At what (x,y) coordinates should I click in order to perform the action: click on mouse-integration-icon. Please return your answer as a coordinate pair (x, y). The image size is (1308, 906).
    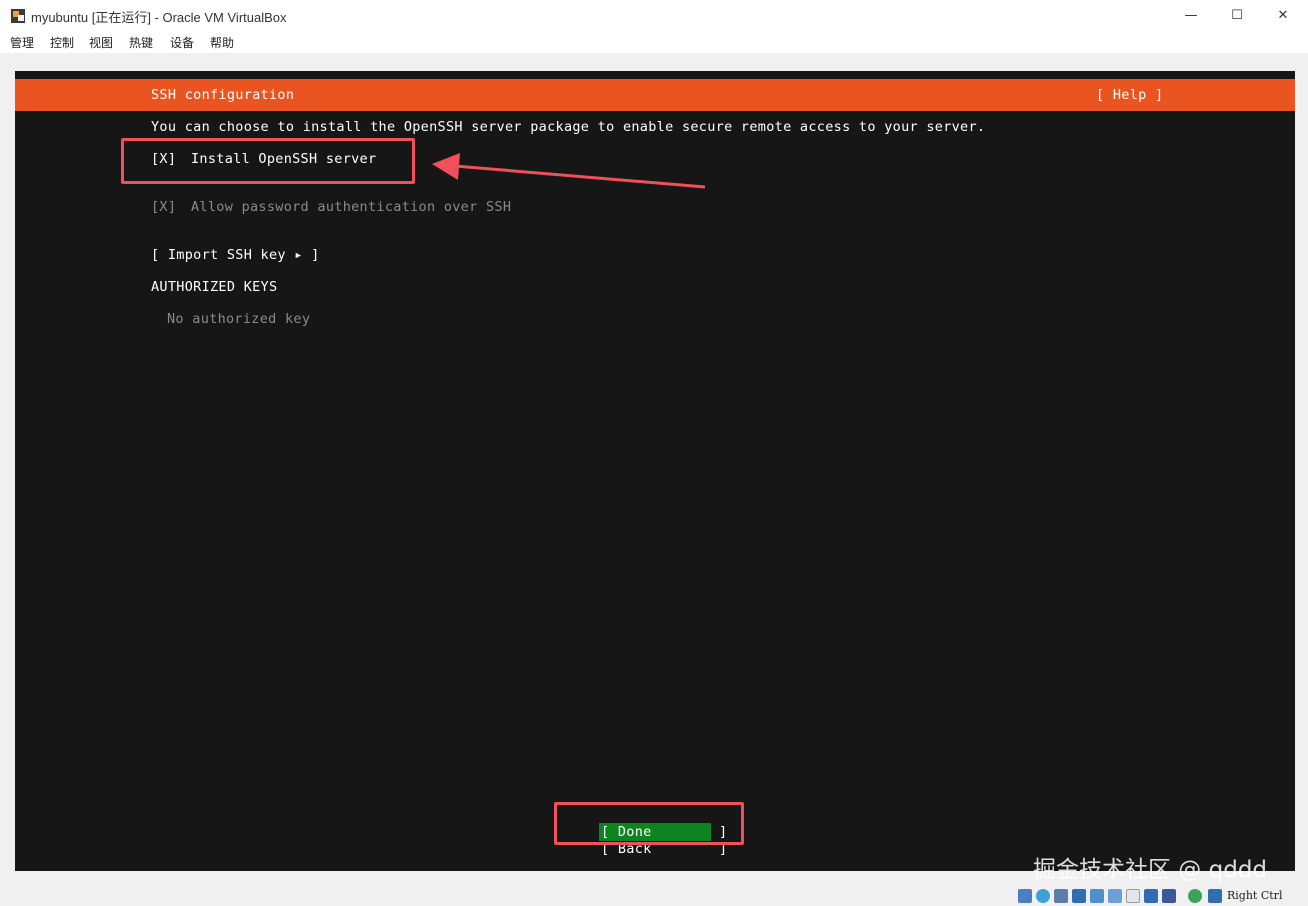
    Looking at the image, I should click on (1195, 896).